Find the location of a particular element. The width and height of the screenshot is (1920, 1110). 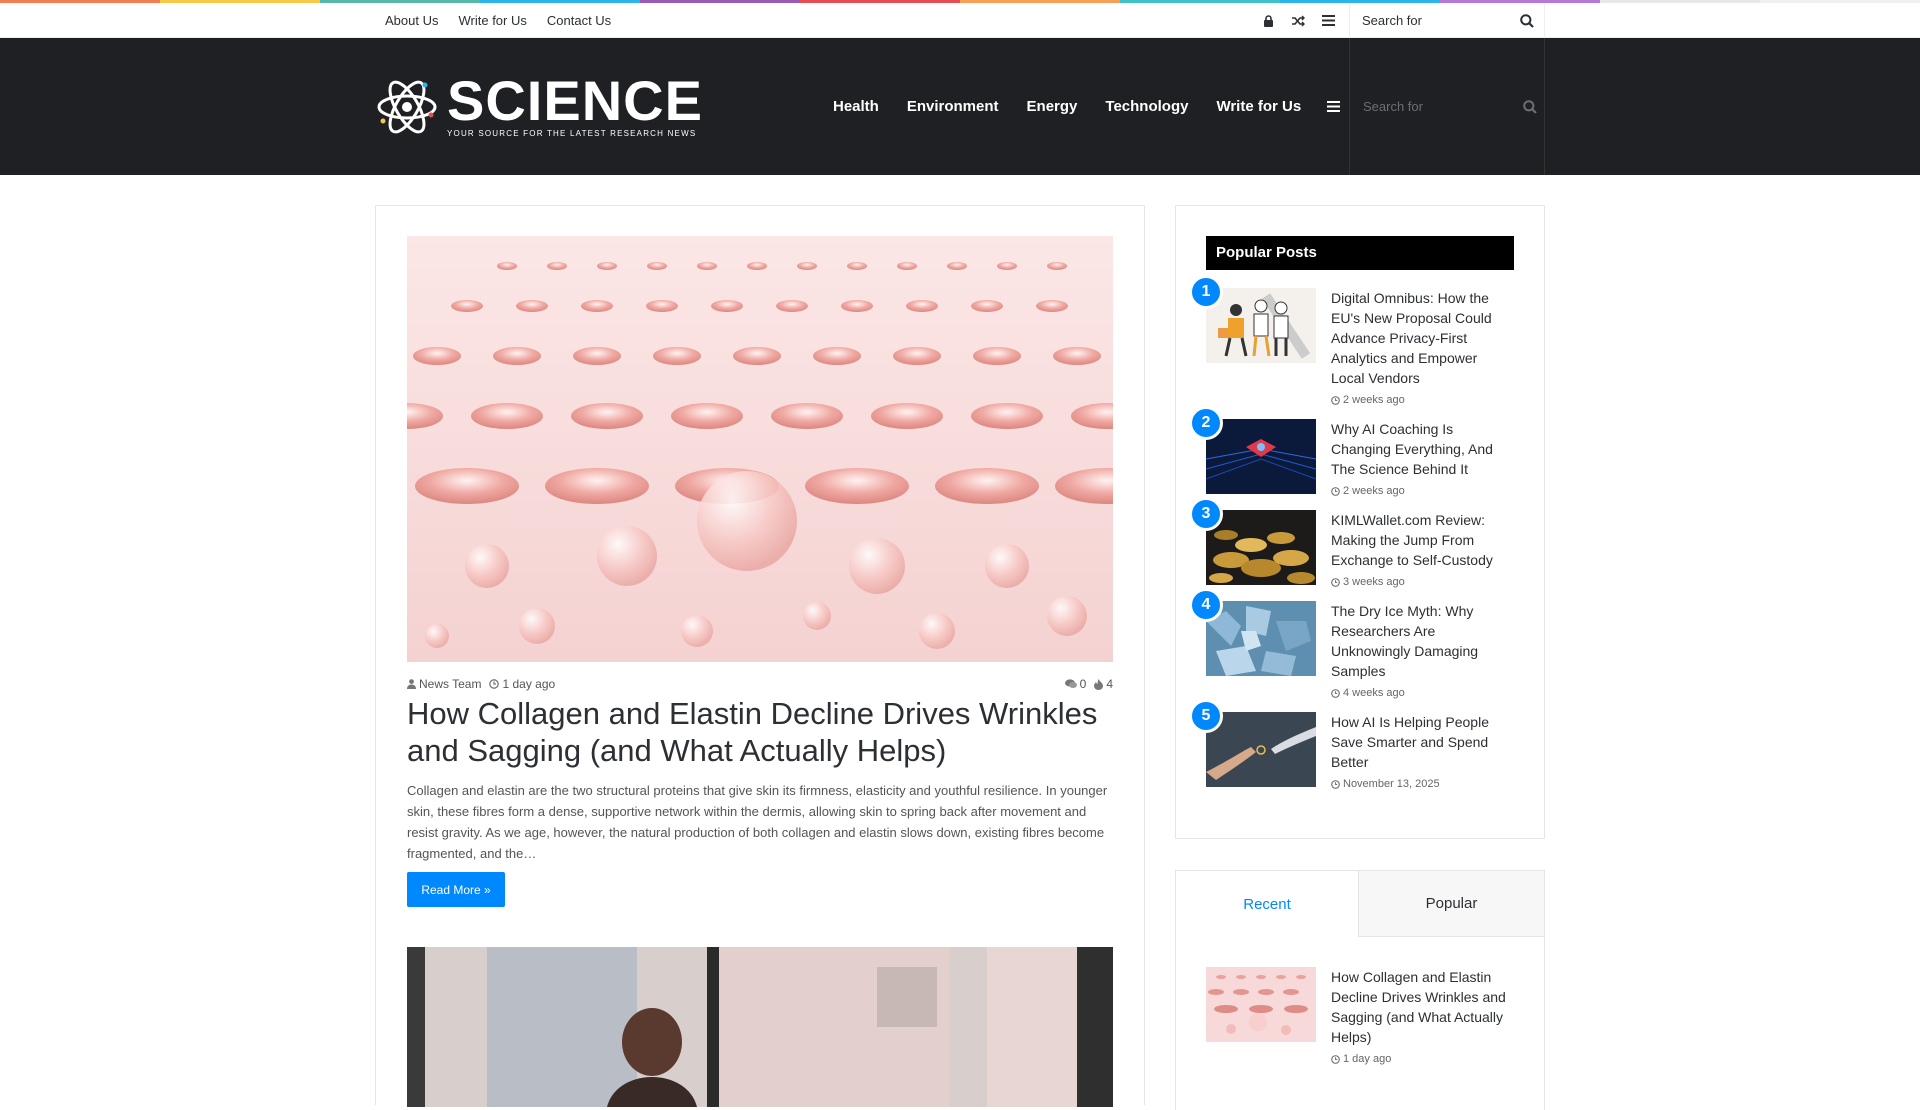

popular-post-date-text: 3 weeks ago is located at coordinates (1374, 582).